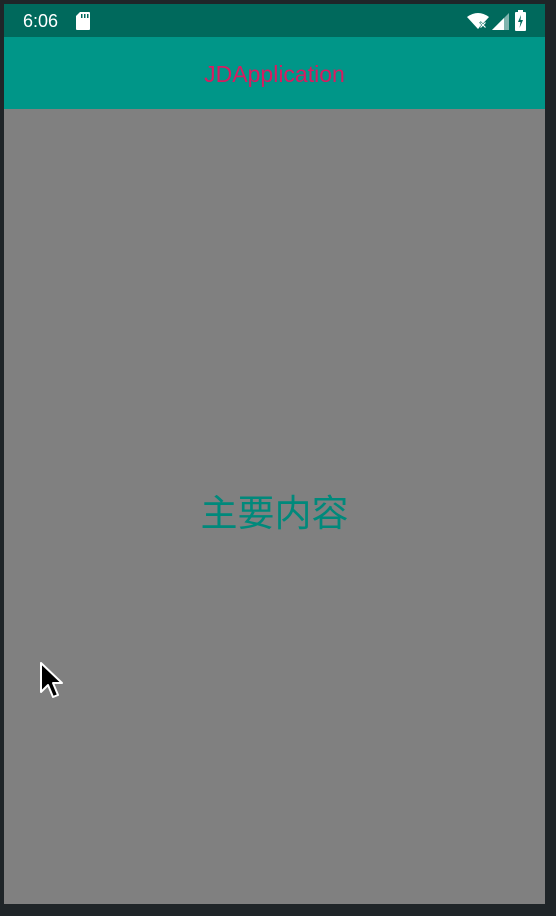  Describe the element at coordinates (500, 21) in the screenshot. I see `cellular-signal-icon` at that location.